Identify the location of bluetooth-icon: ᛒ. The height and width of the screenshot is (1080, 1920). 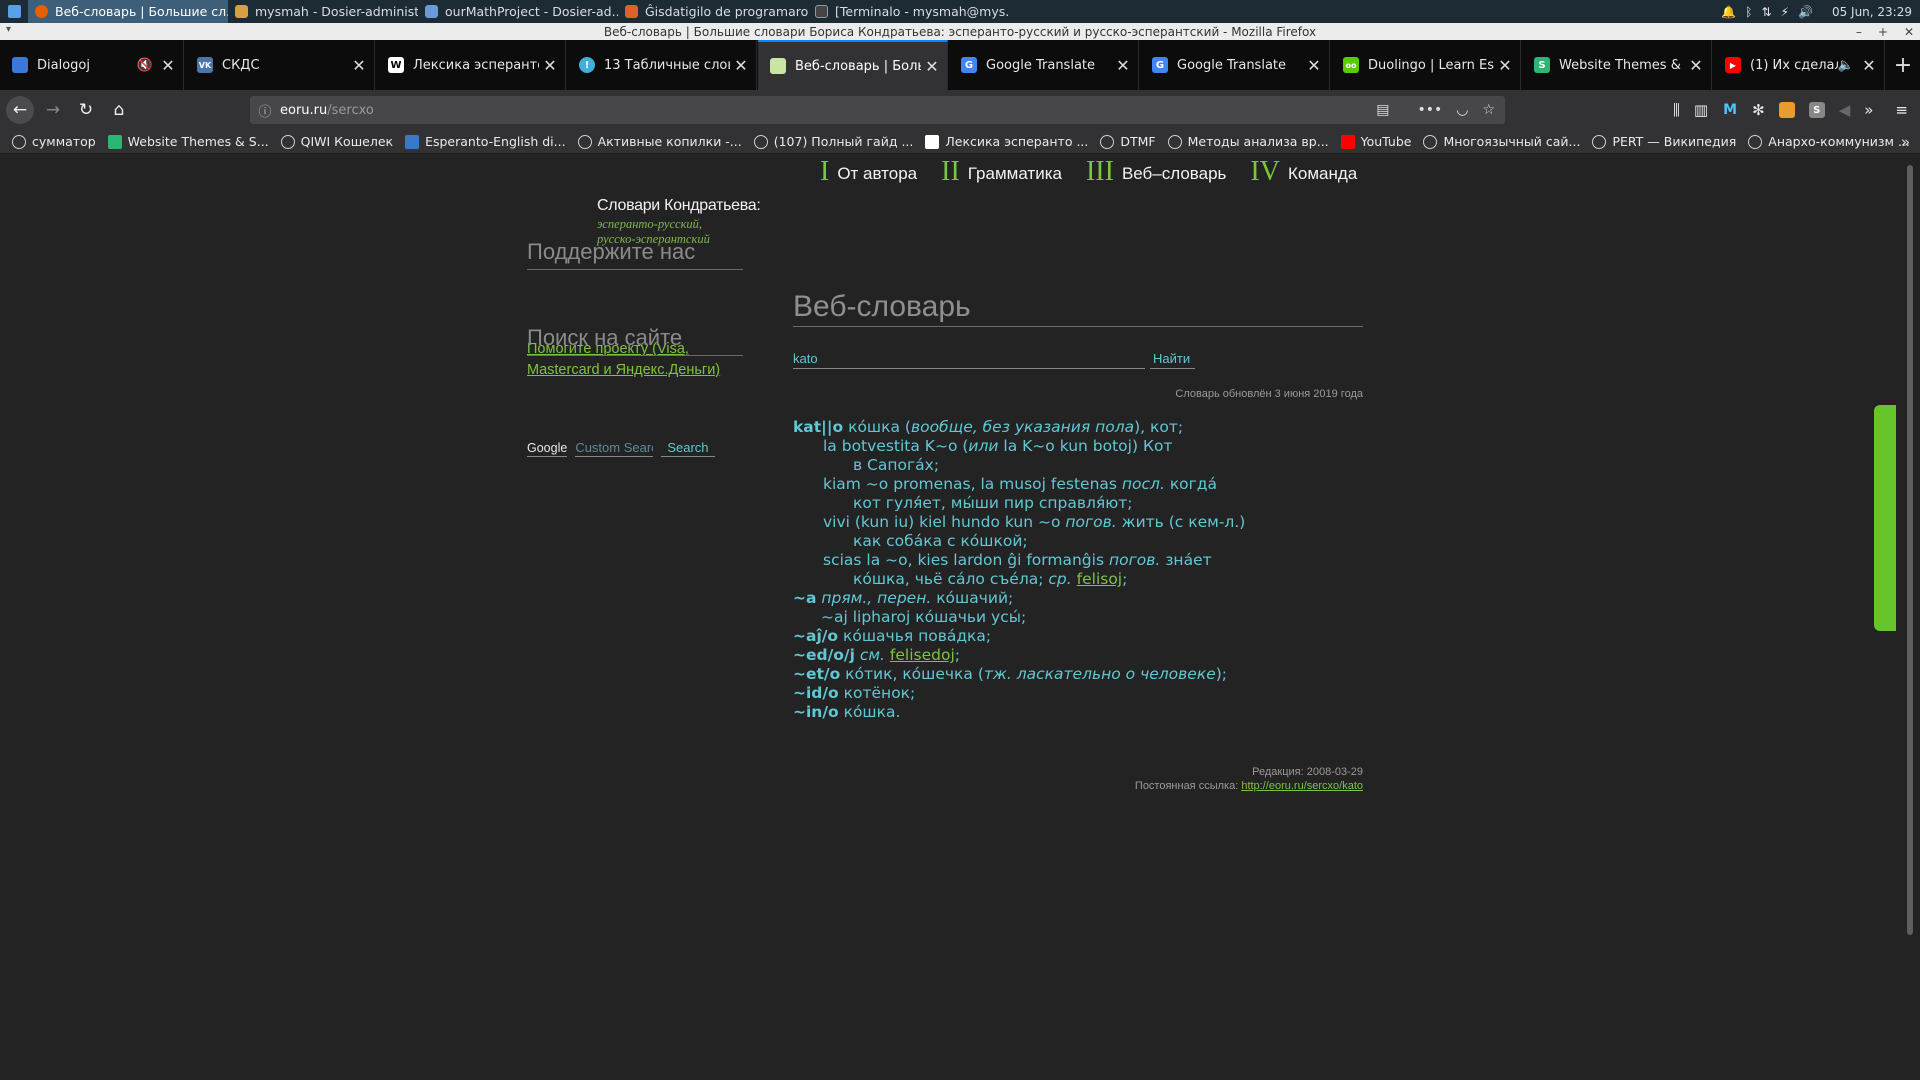
(1748, 12).